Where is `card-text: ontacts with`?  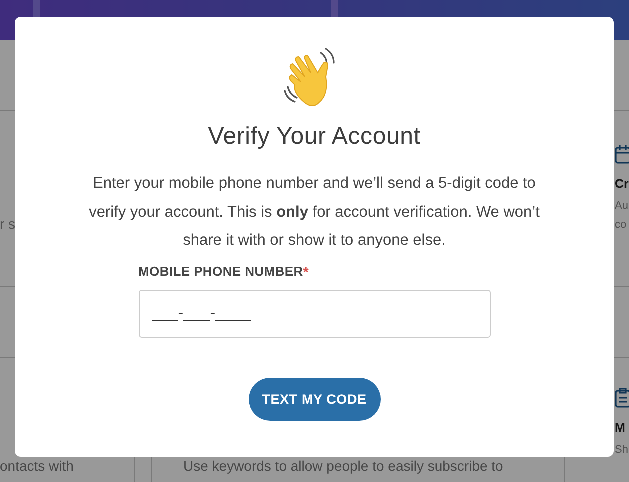 card-text: ontacts with is located at coordinates (37, 466).